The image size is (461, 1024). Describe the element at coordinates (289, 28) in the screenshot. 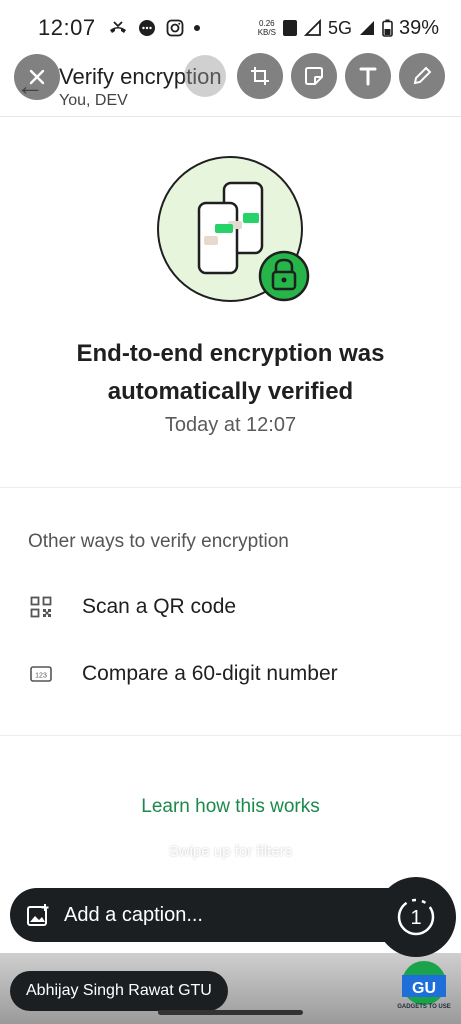

I see `volte-icon` at that location.